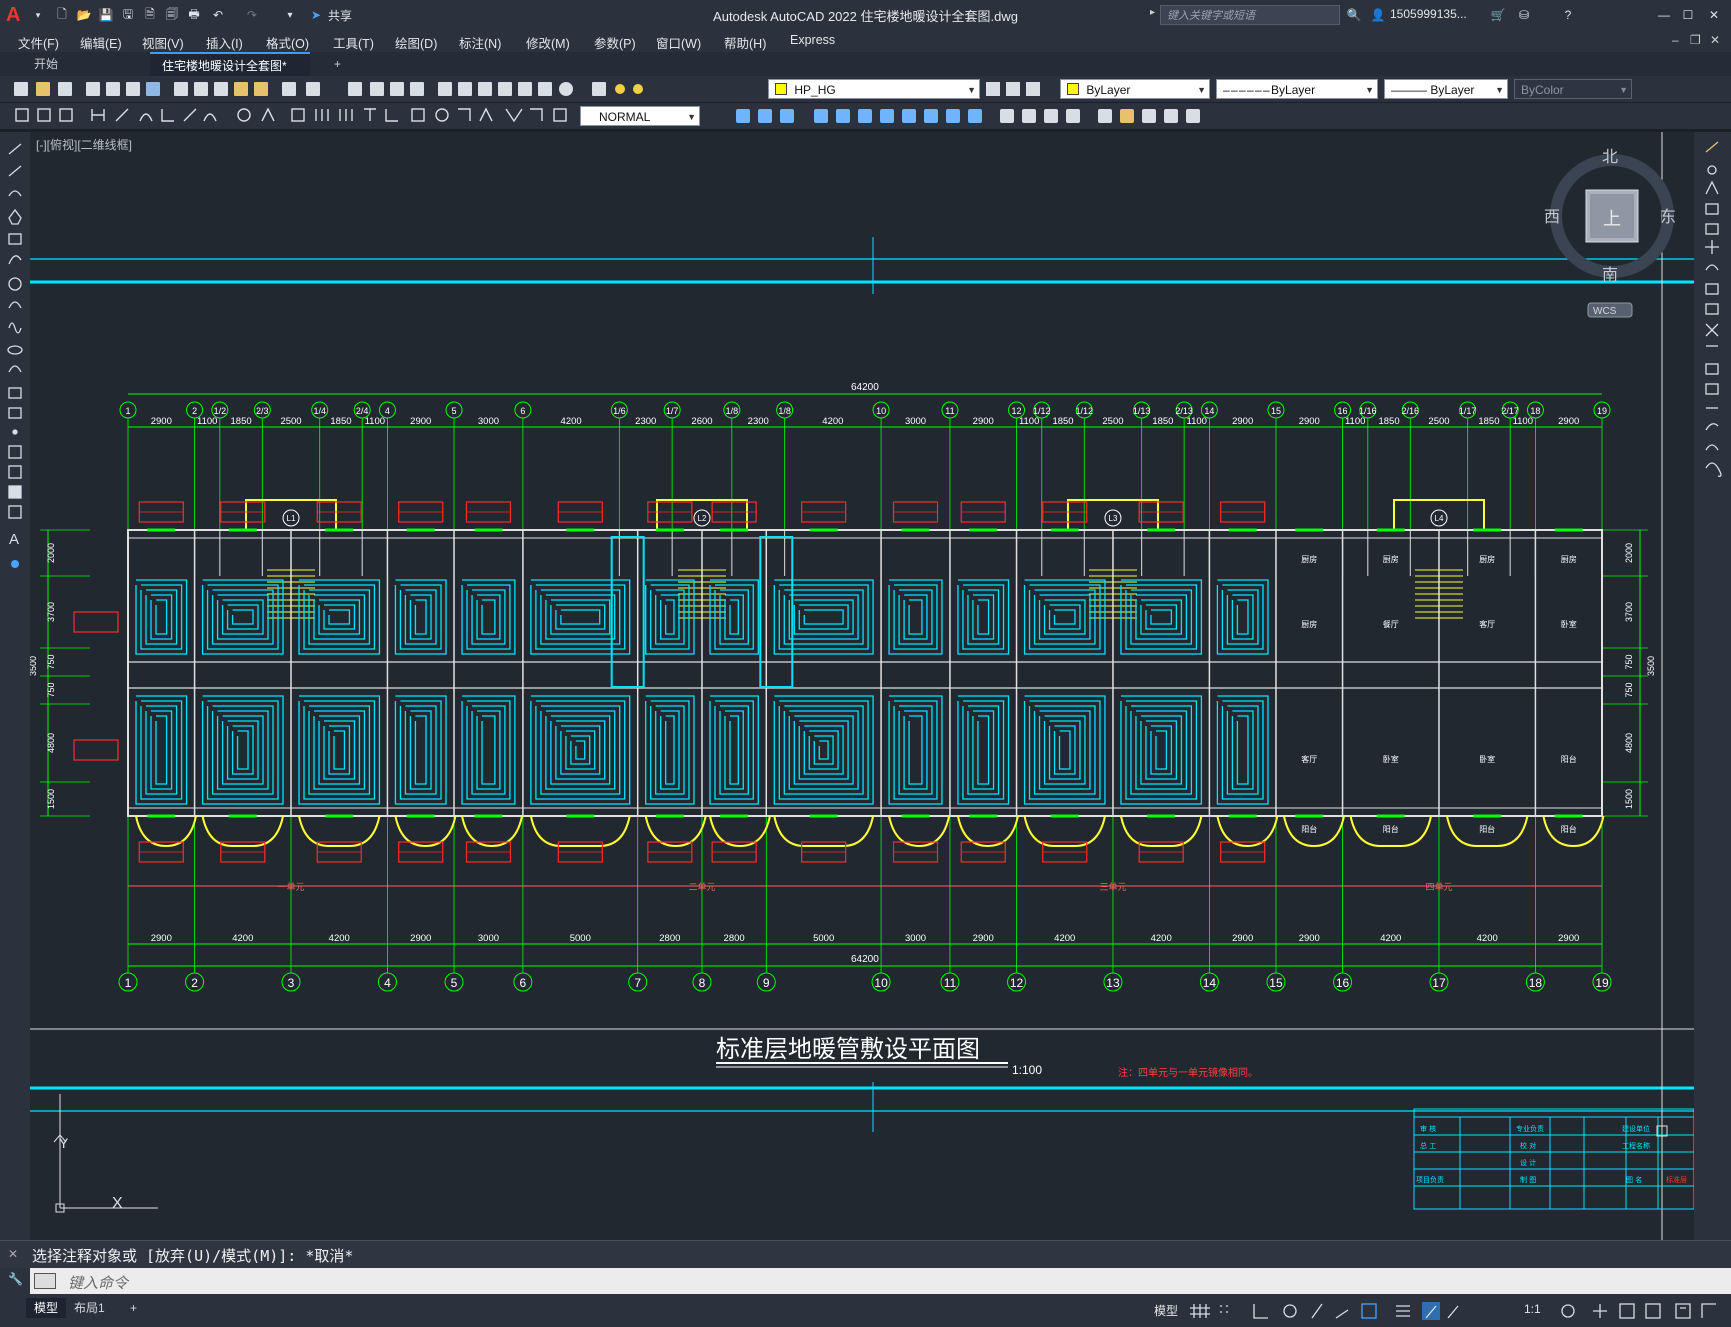  What do you see at coordinates (615, 42) in the screenshot?
I see `menu-parametric: 参数(P)` at bounding box center [615, 42].